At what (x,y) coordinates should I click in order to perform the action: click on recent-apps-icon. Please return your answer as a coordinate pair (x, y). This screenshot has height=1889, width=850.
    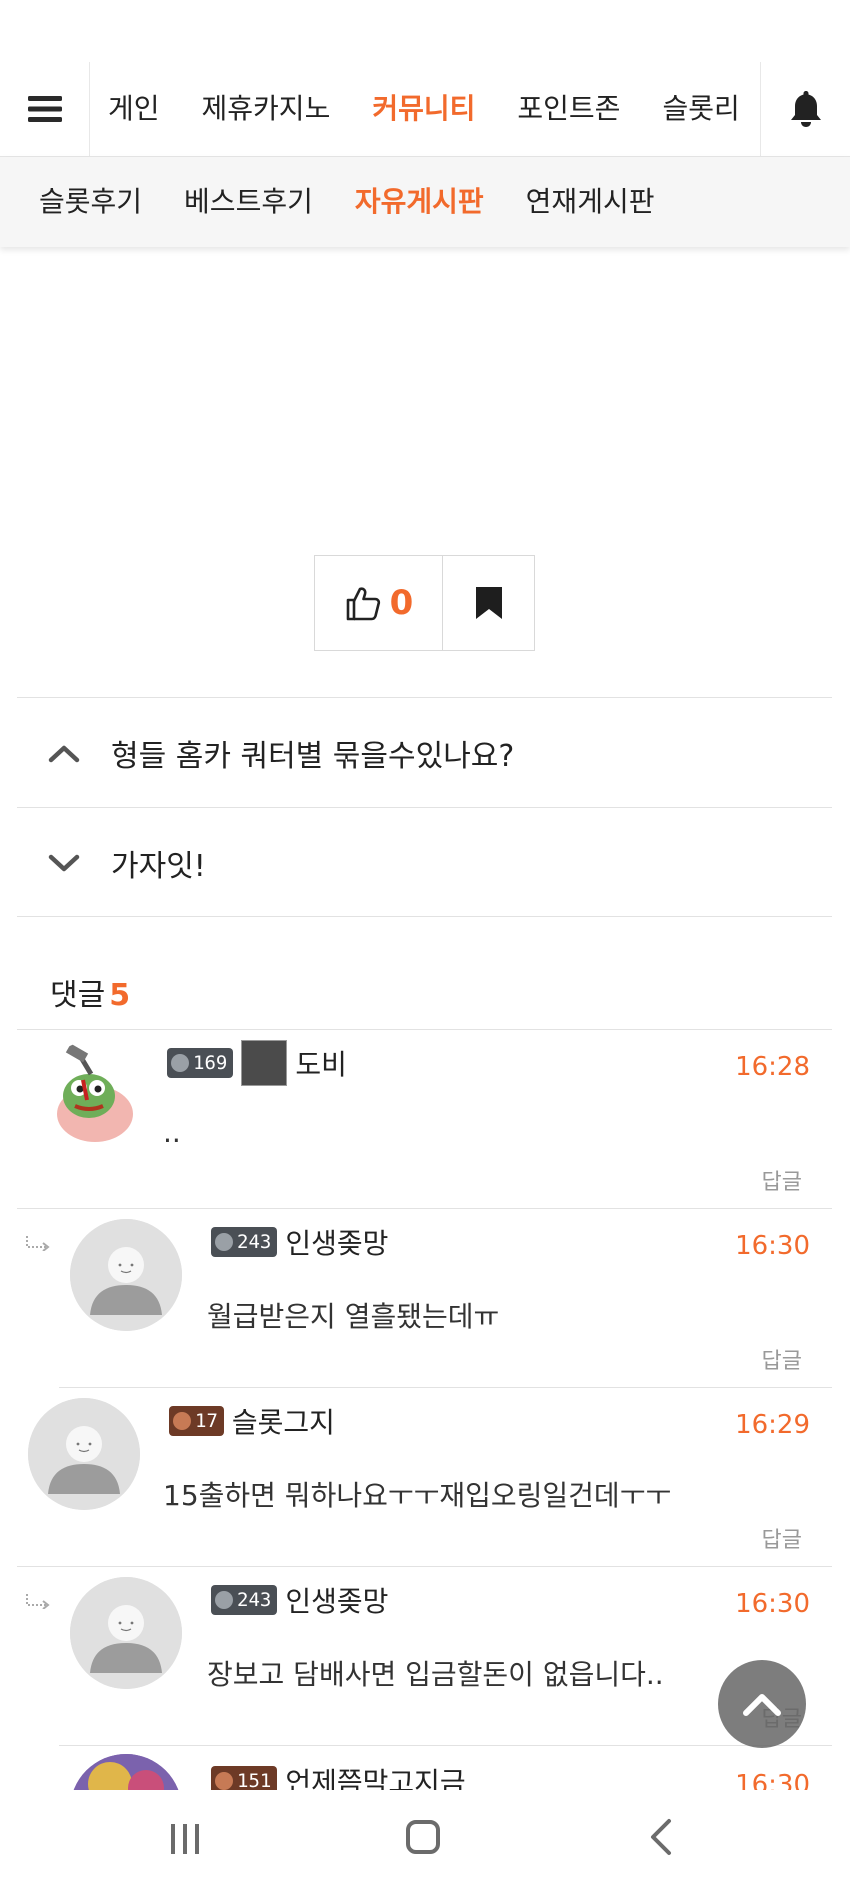
    Looking at the image, I should click on (185, 1839).